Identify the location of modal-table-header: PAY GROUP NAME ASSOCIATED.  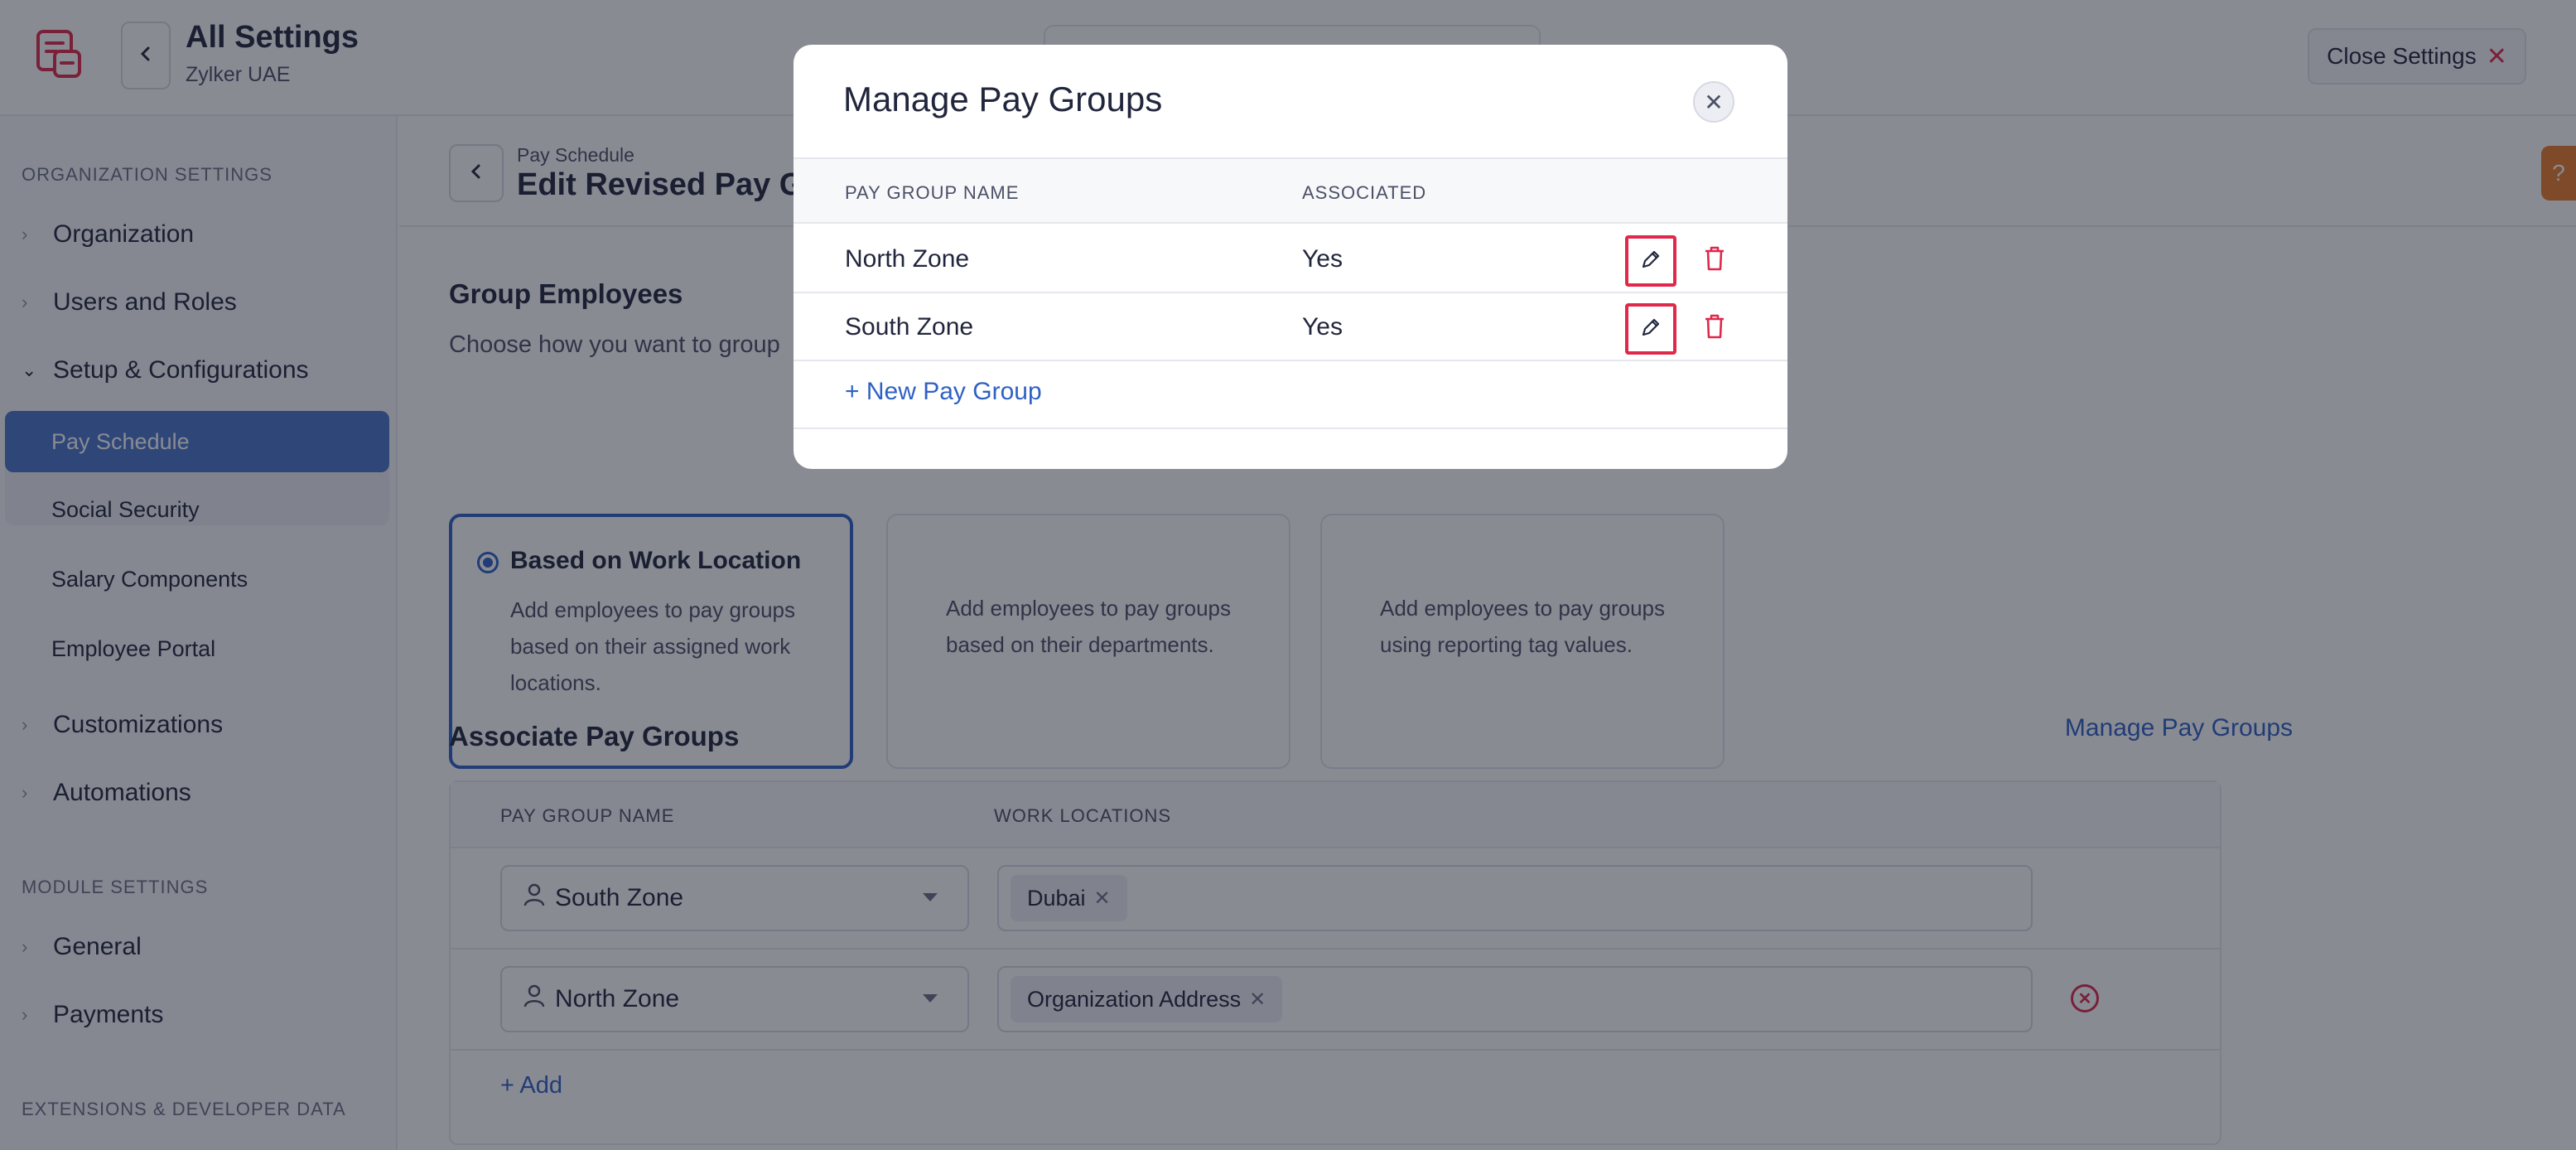
(1290, 190).